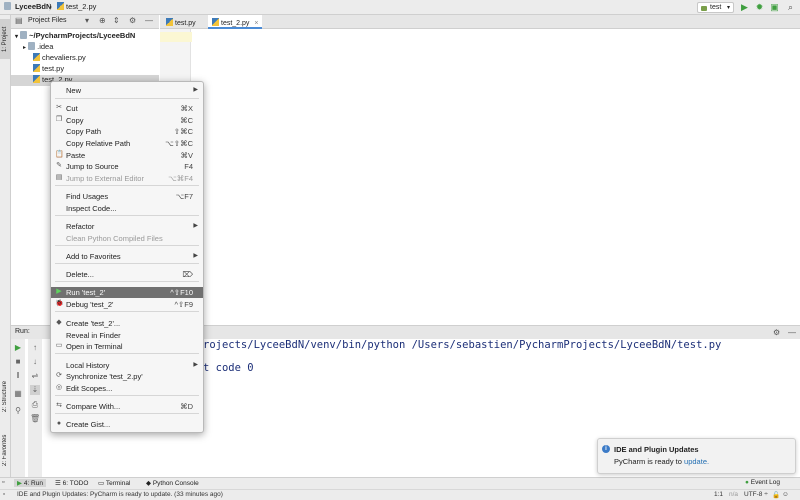 The image size is (800, 500). Describe the element at coordinates (18, 394) in the screenshot. I see `layout-icon: ▦` at that location.